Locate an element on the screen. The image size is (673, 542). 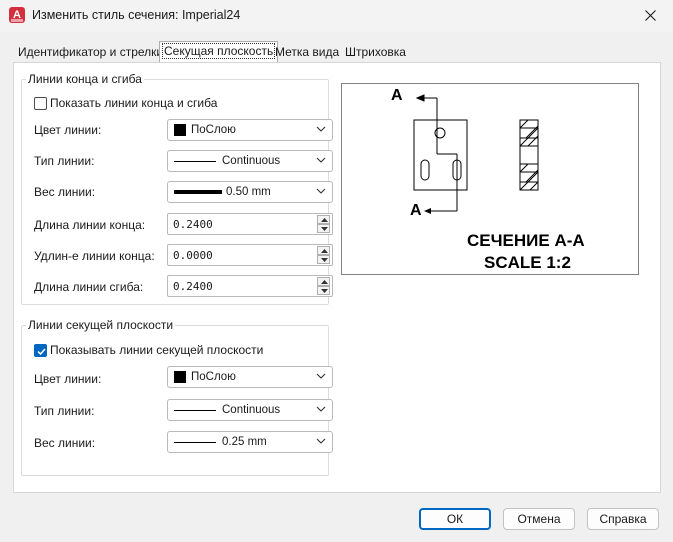
cut-line-type-label: Тип линии: is located at coordinates (64, 411).